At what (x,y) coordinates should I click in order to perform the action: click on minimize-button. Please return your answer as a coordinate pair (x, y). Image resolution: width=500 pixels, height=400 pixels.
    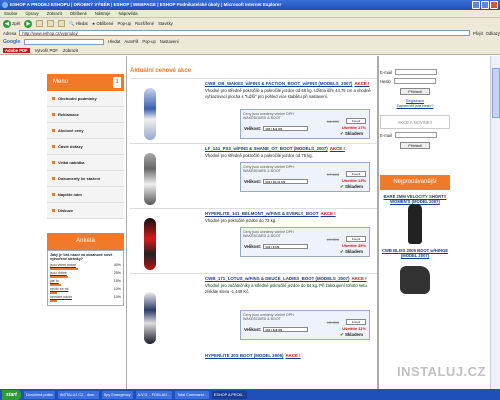
    Looking at the image, I should click on (476, 5).